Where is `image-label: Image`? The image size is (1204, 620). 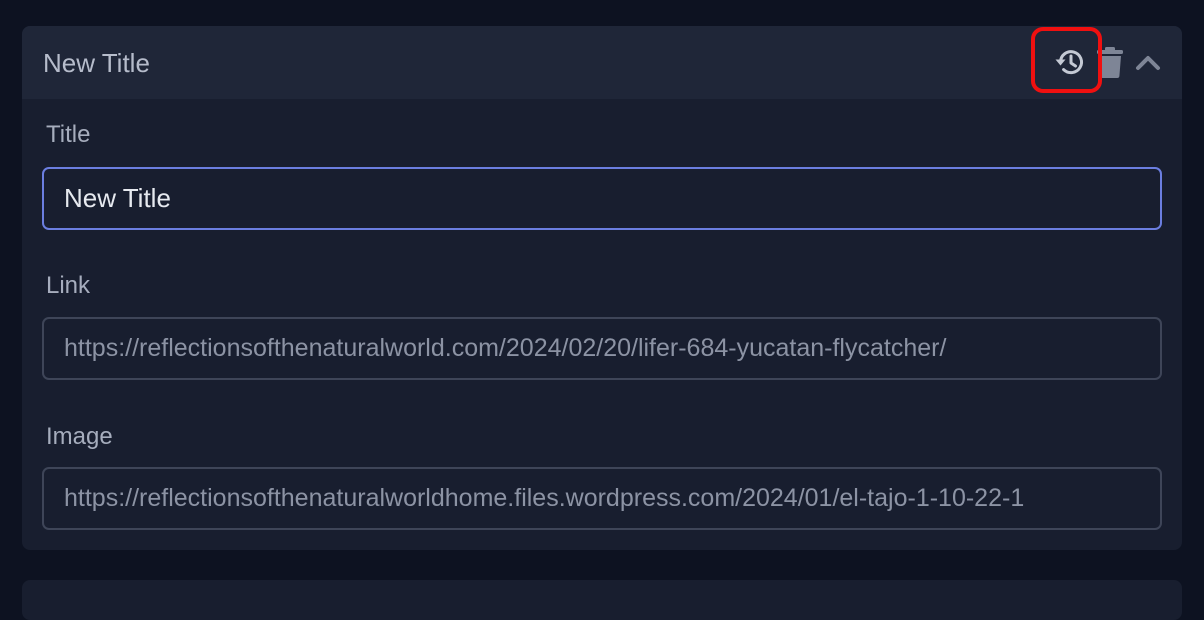
image-label: Image is located at coordinates (79, 436).